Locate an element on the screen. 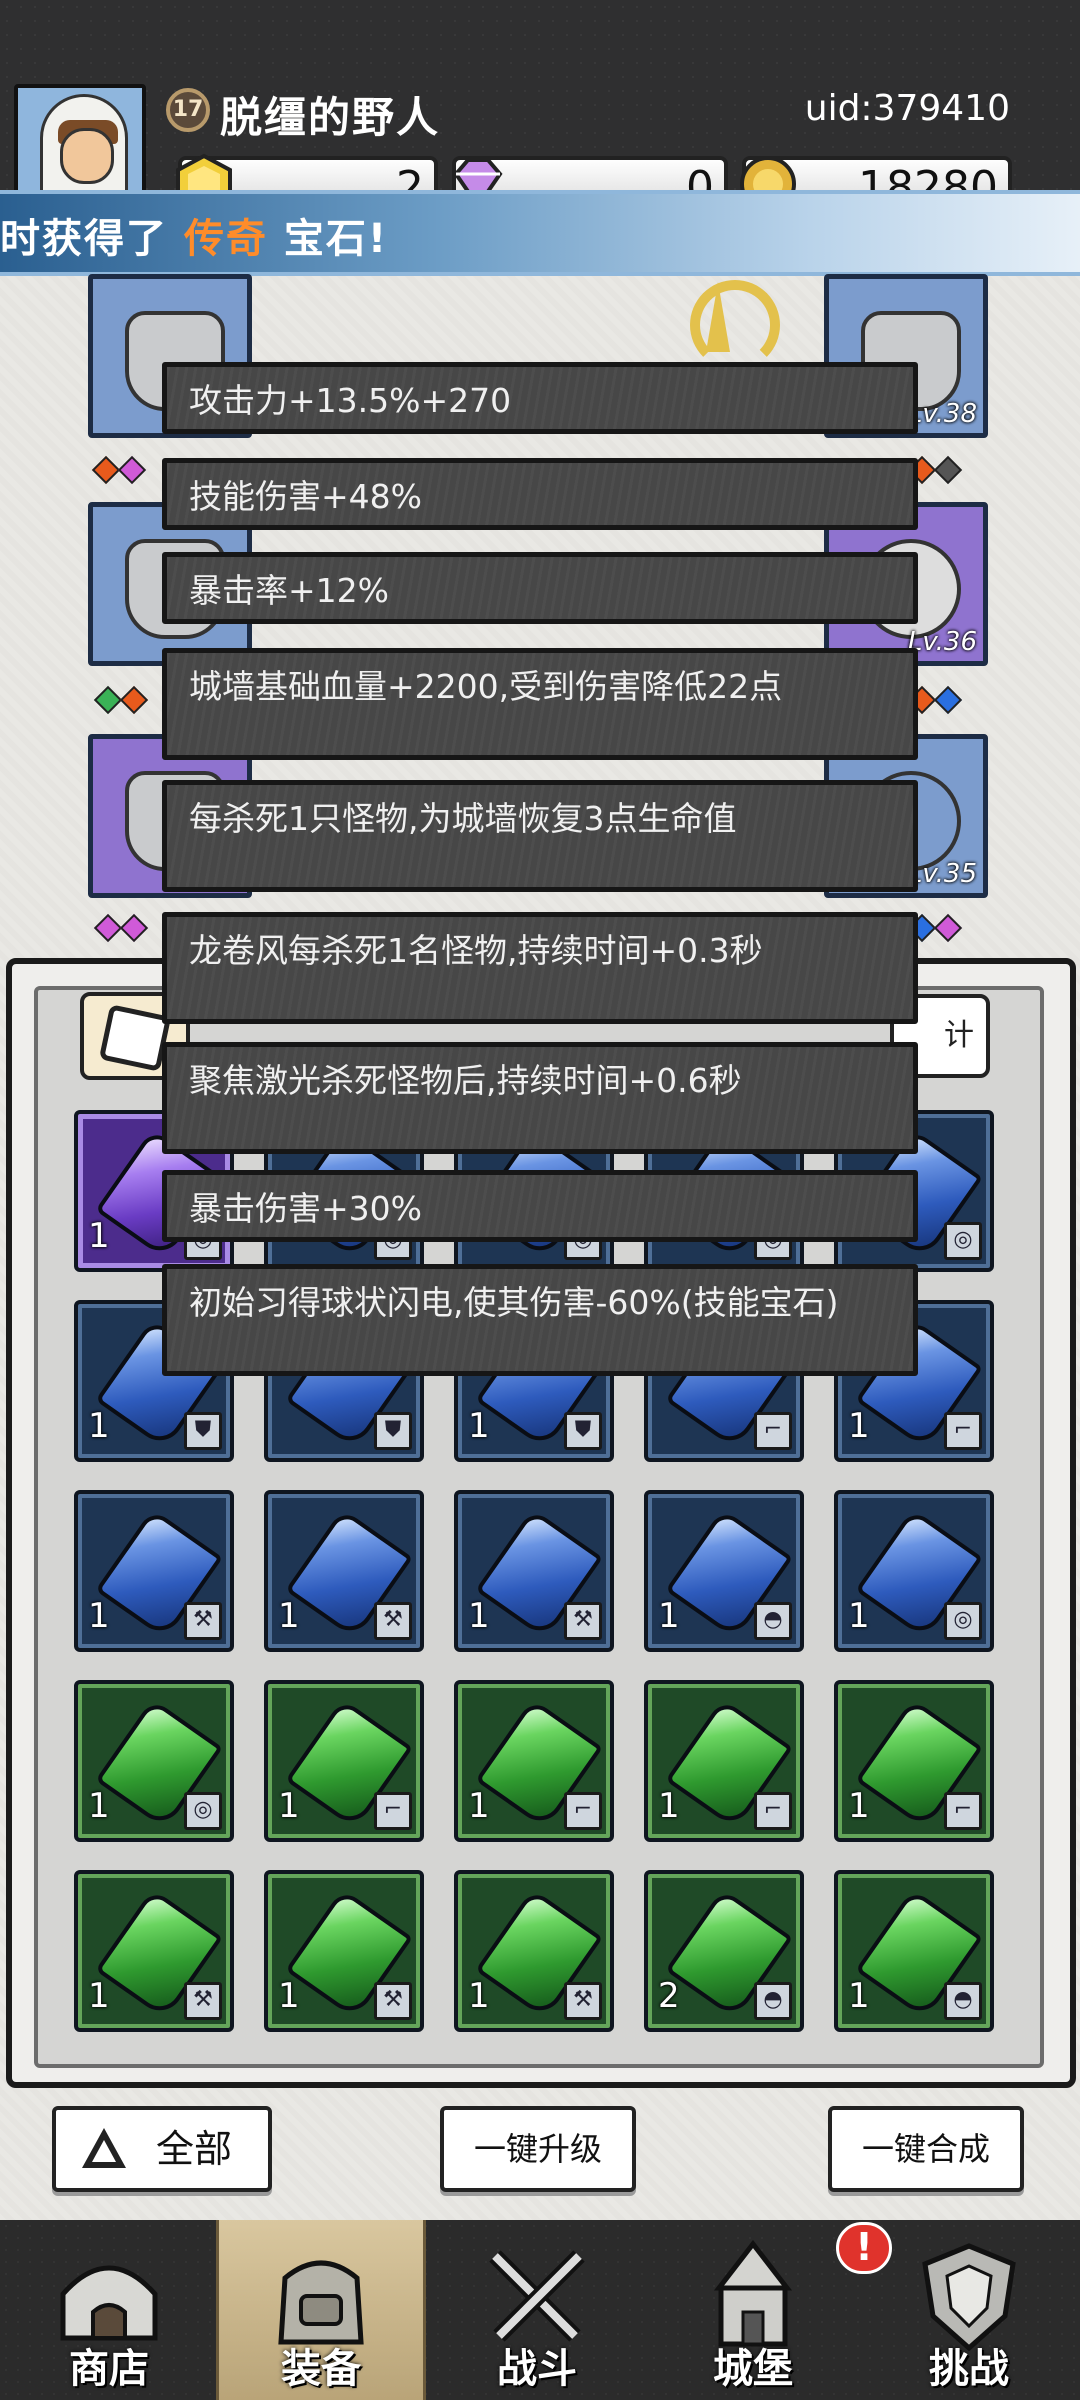  tooltip-line: 城墙基础血量+2200,受到伤害降低22点 is located at coordinates (540, 704).